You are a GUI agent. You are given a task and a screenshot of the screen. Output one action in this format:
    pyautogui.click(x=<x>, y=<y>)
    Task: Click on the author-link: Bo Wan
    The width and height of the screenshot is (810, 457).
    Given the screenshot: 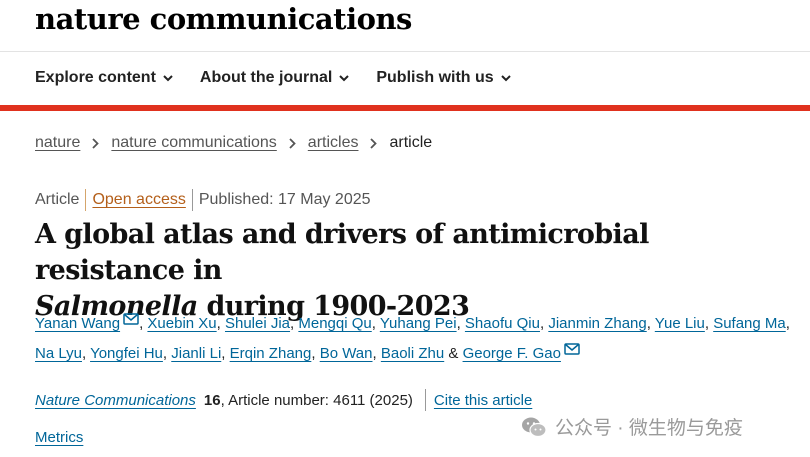 What is the action you would take?
    pyautogui.click(x=346, y=353)
    